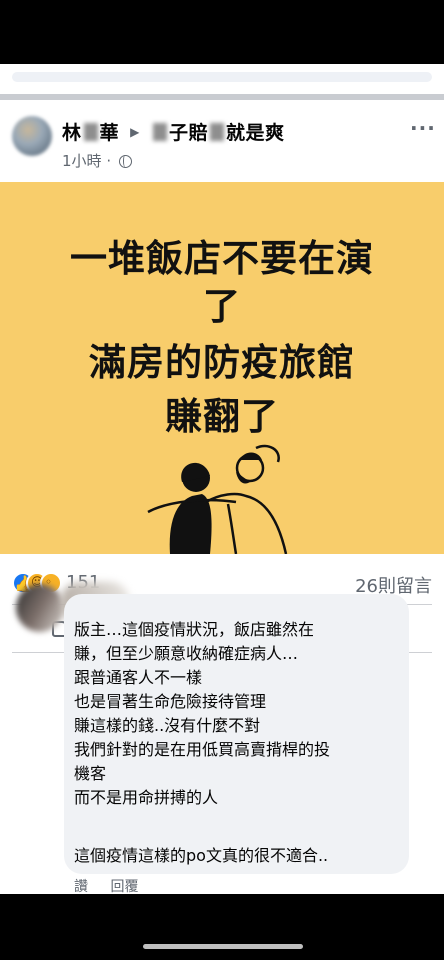 Image resolution: width=444 pixels, height=960 pixels. What do you see at coordinates (138, 677) in the screenshot?
I see `comment-text-line: 跟普通客人不一樣` at bounding box center [138, 677].